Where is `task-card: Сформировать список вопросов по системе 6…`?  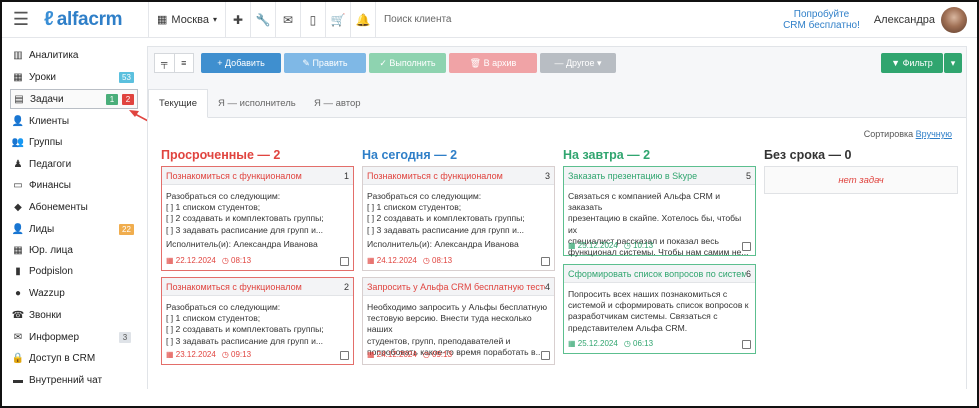
task-card: Сформировать список вопросов по системе 6… is located at coordinates (659, 309).